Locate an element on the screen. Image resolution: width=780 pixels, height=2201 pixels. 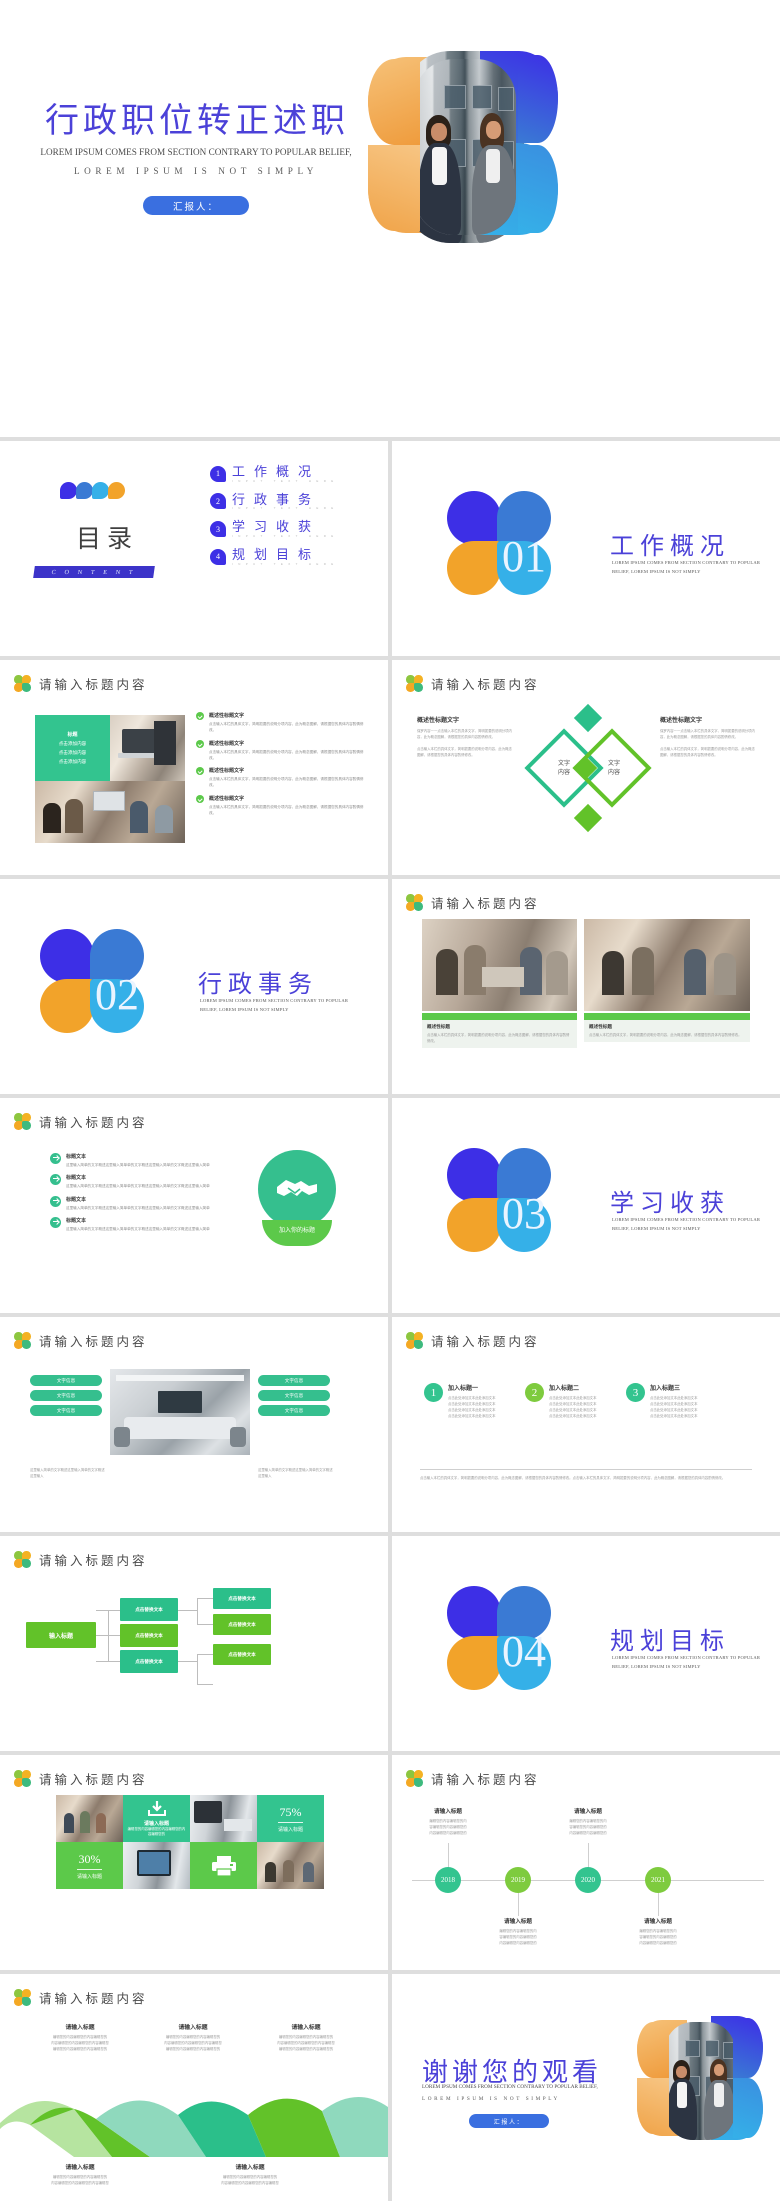
numbered-title: 加入标题三 is located at coordinates (665, 1389).